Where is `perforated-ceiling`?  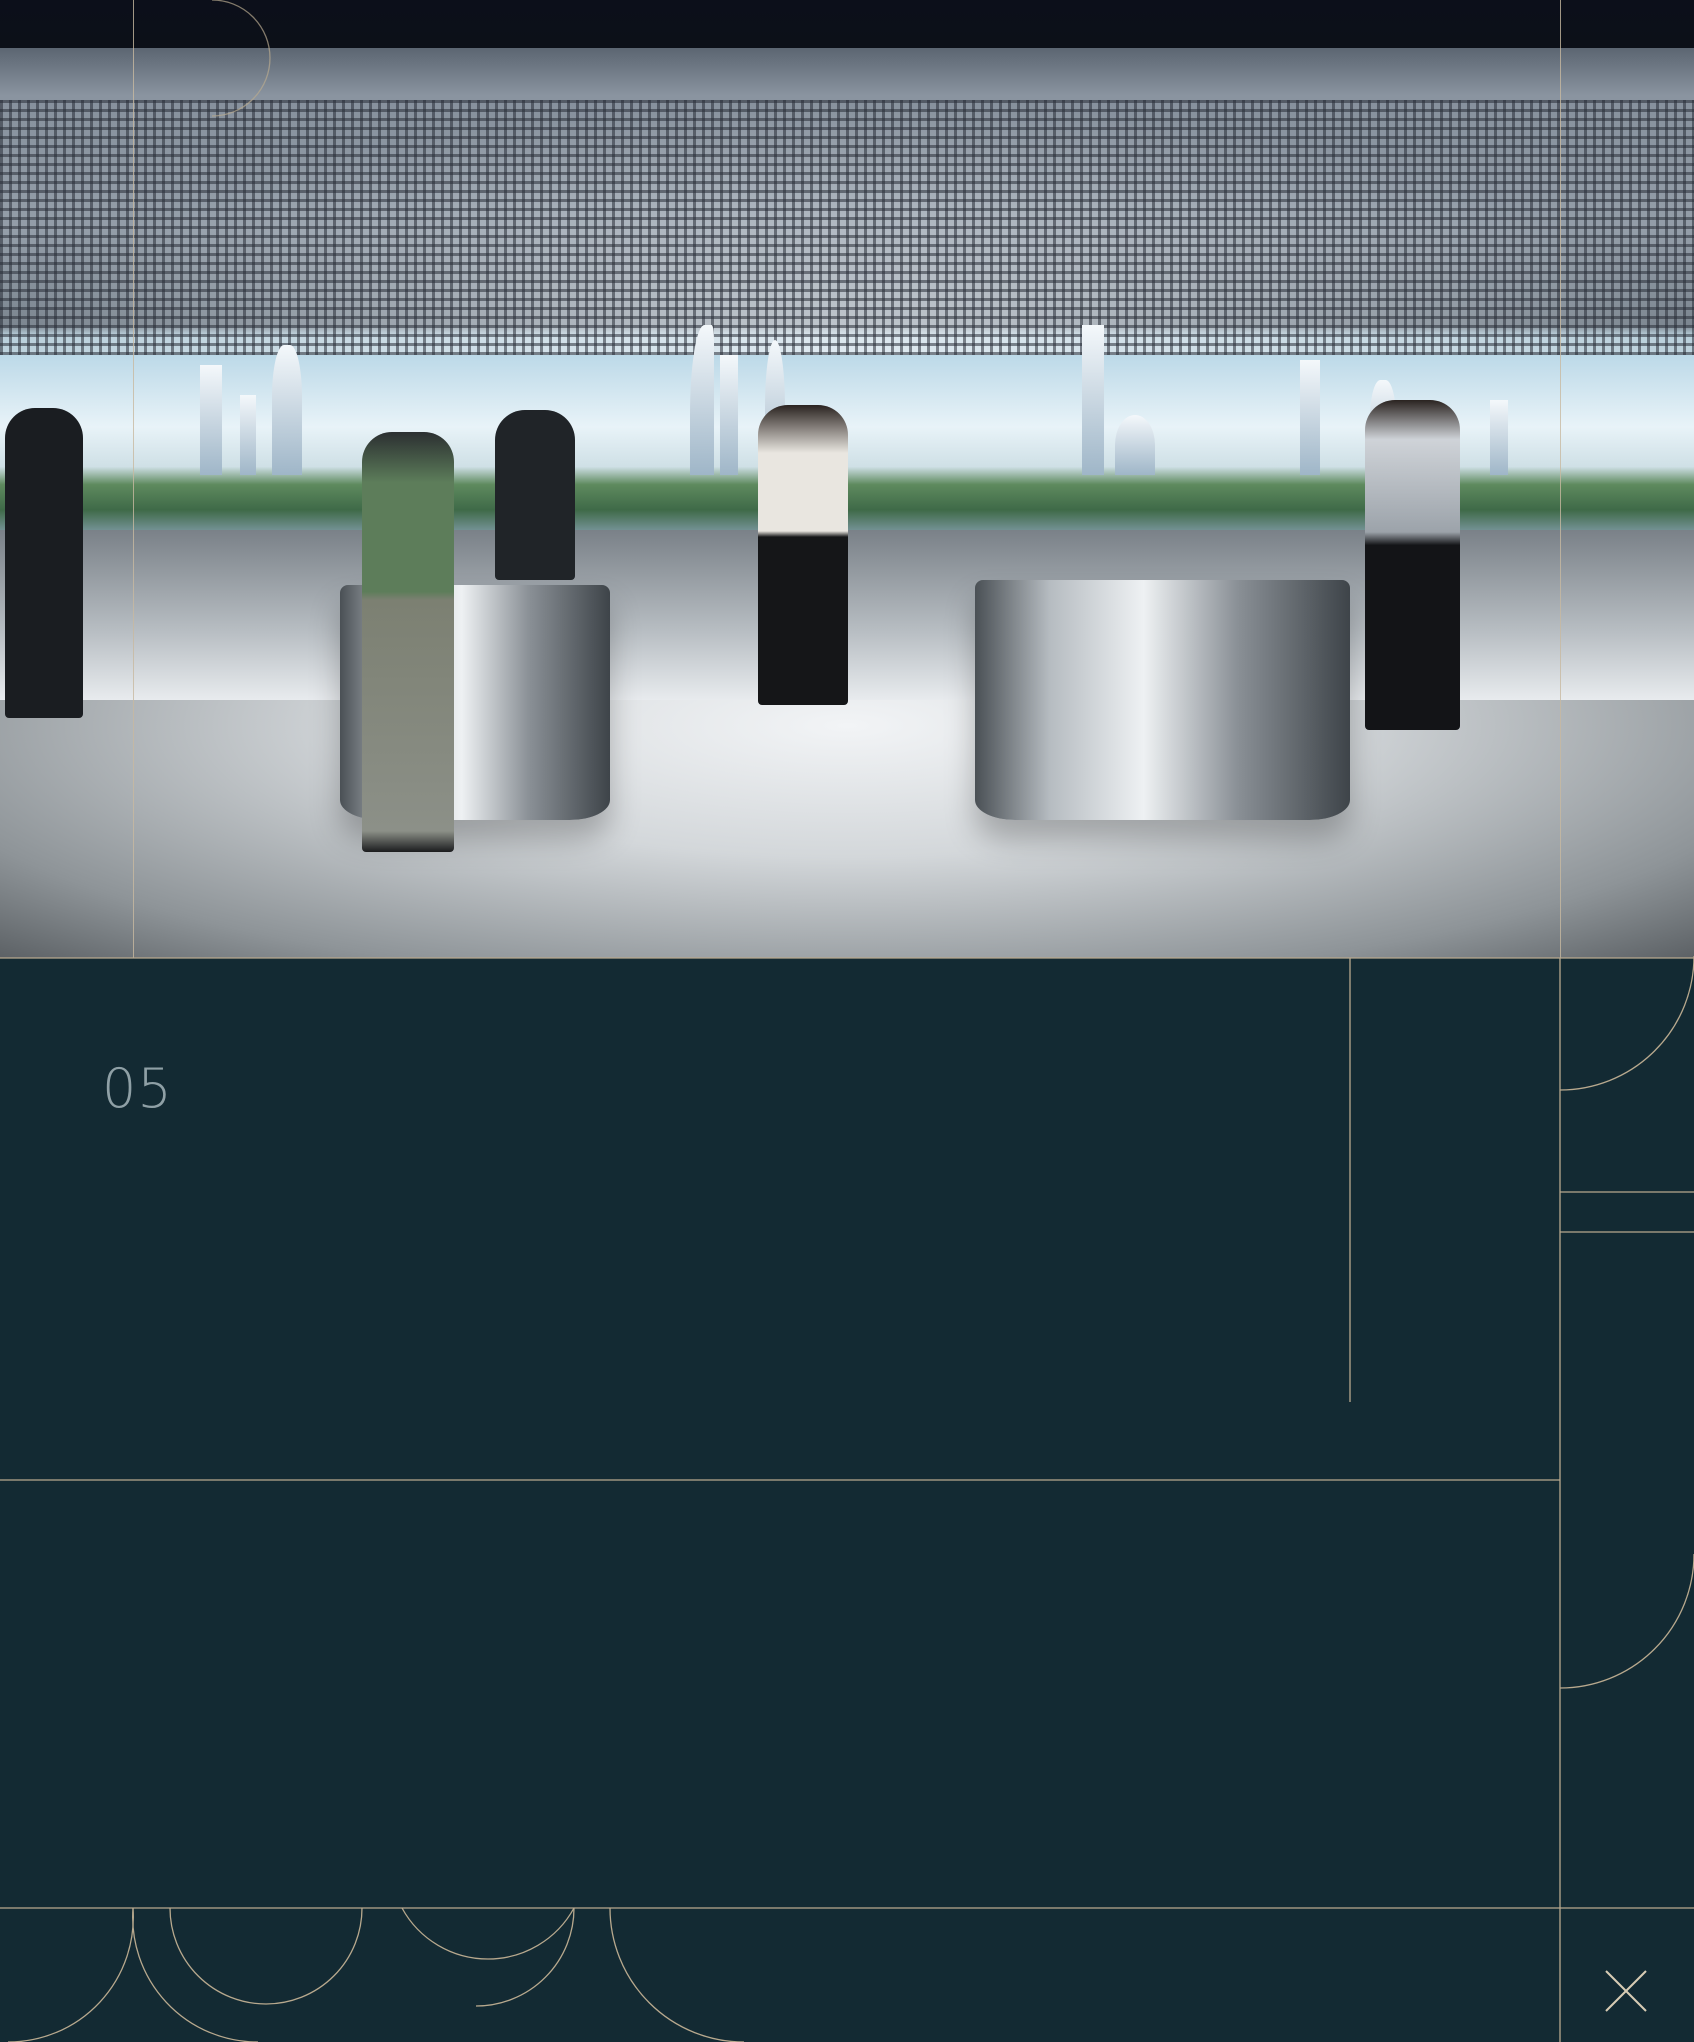
perforated-ceiling is located at coordinates (847, 228).